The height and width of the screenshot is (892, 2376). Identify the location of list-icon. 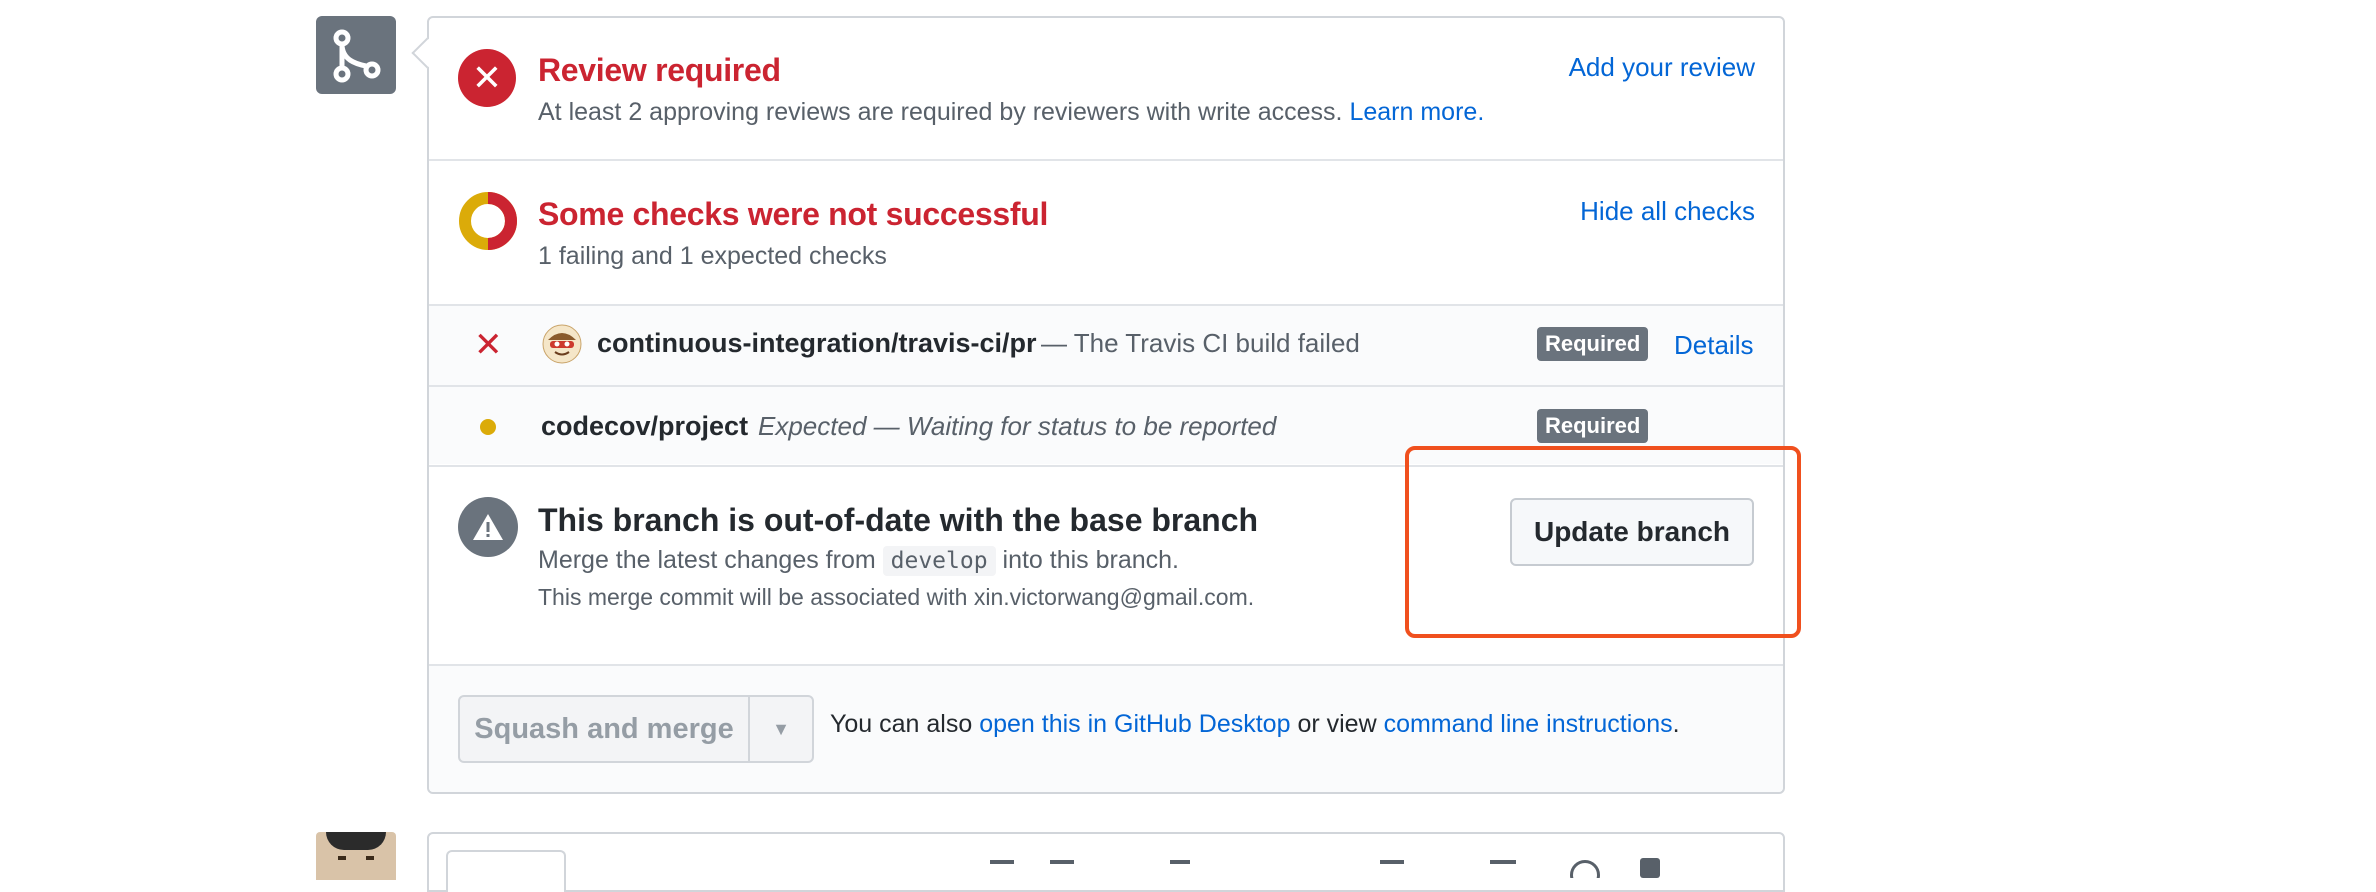
(1392, 869).